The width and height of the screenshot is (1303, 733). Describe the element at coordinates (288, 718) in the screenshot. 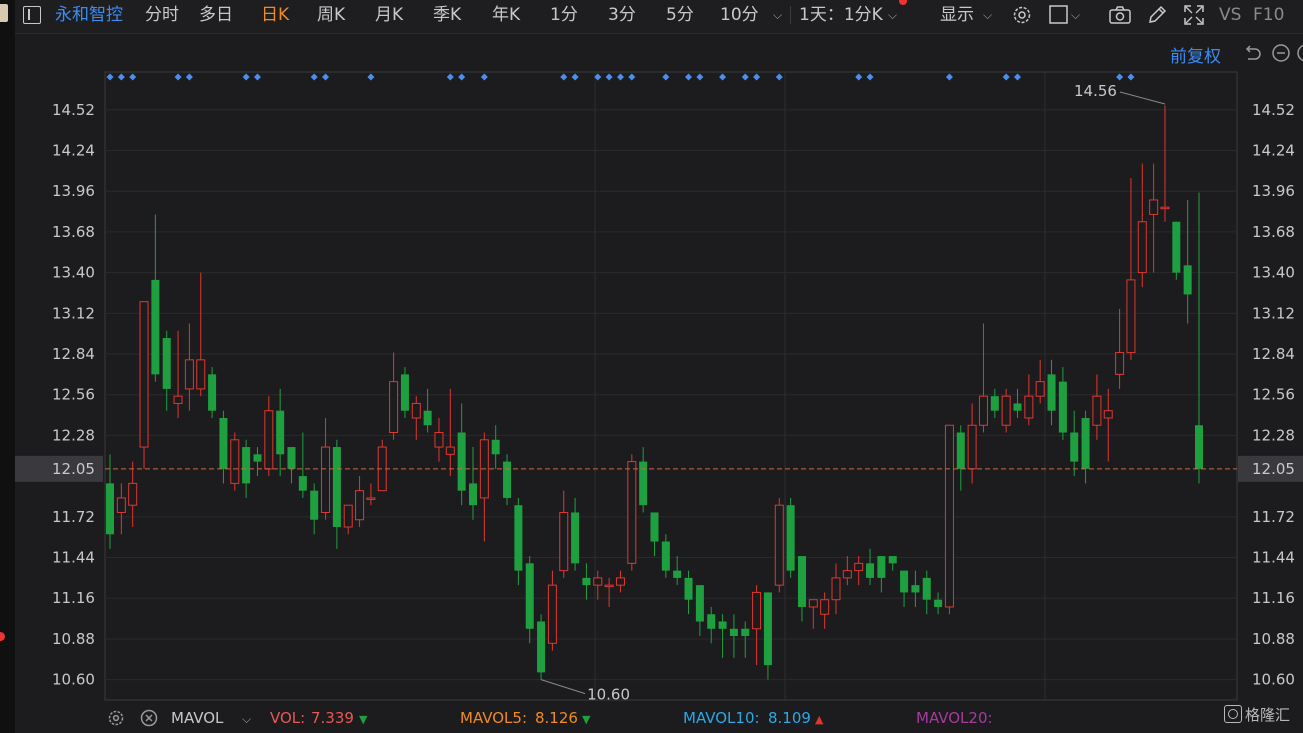

I see `vol-label: VOL:` at that location.